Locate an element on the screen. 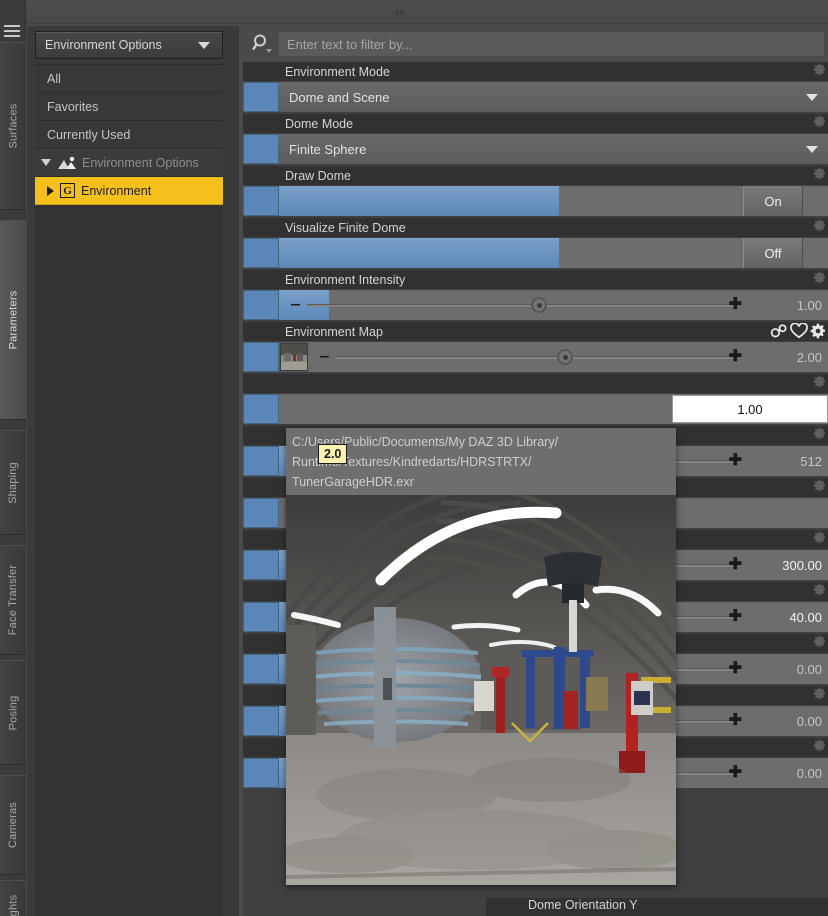 The image size is (828, 916). vertical-tab-surfaces: Surfaces is located at coordinates (13, 126).